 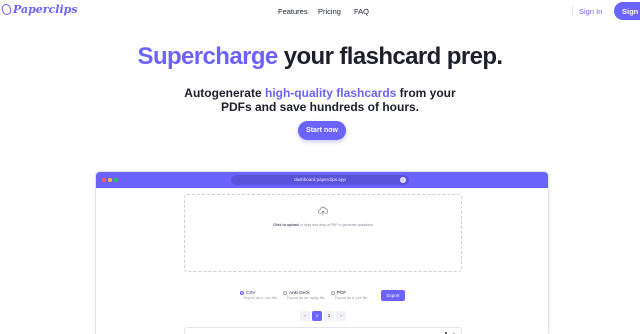 I want to click on option-desc: Export as a .pdf file, so click(x=351, y=298).